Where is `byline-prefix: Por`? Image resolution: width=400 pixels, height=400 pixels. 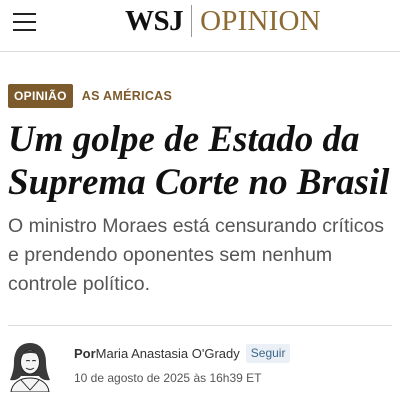 byline-prefix: Por is located at coordinates (85, 353).